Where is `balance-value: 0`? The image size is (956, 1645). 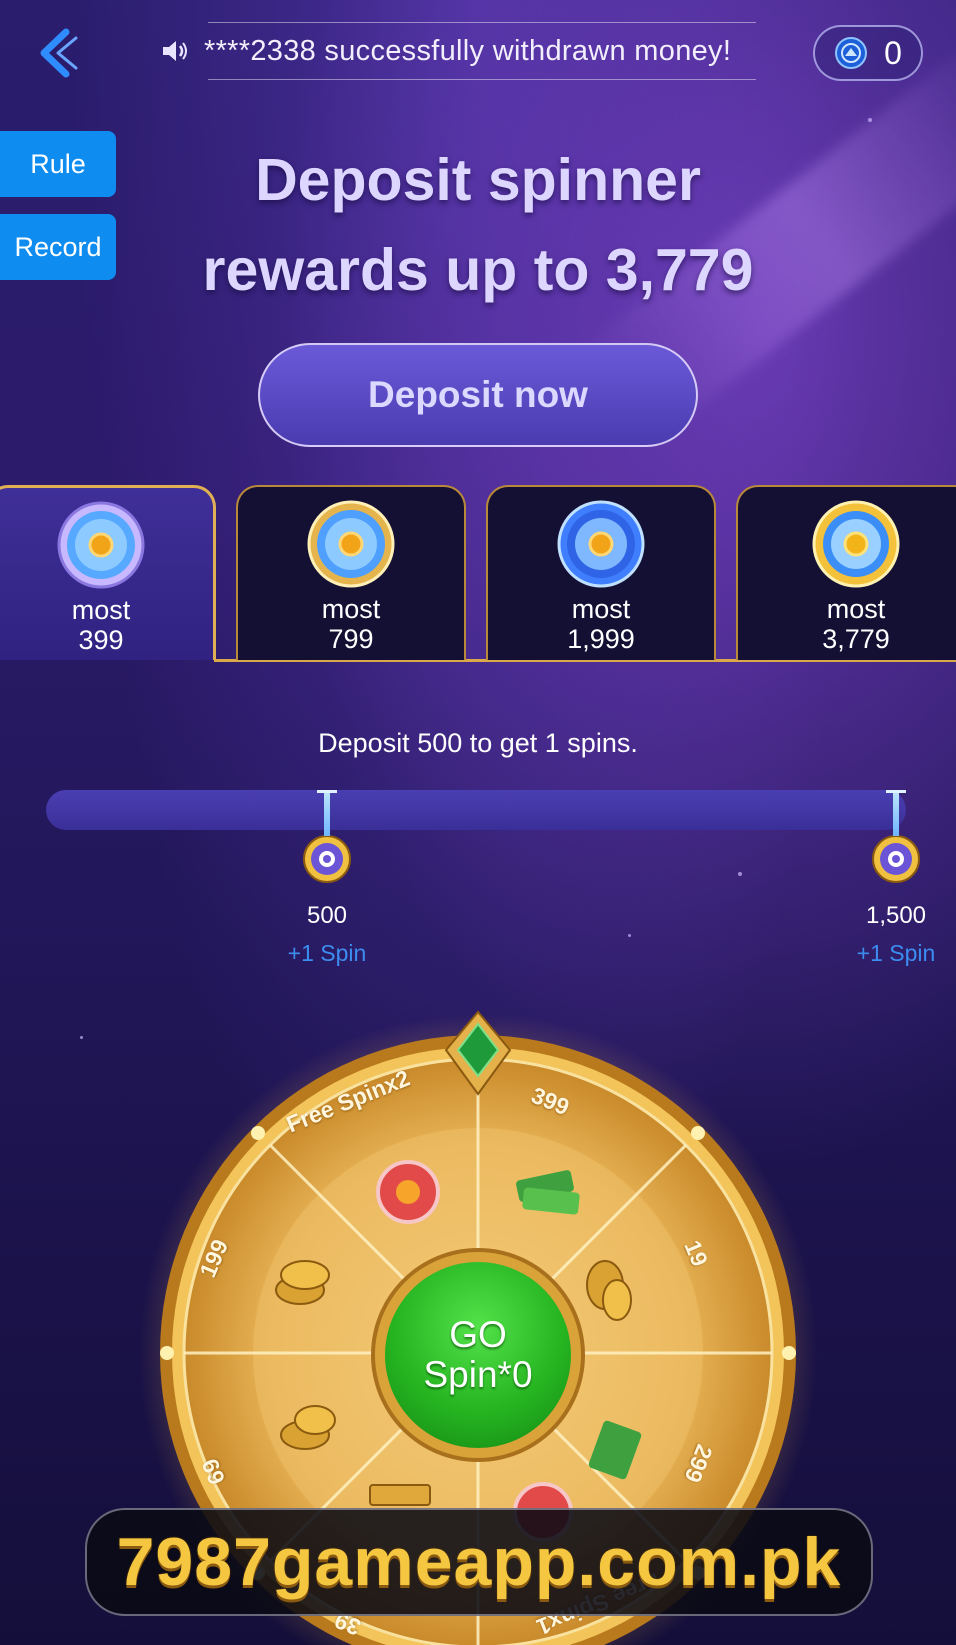
balance-value: 0 is located at coordinates (893, 52).